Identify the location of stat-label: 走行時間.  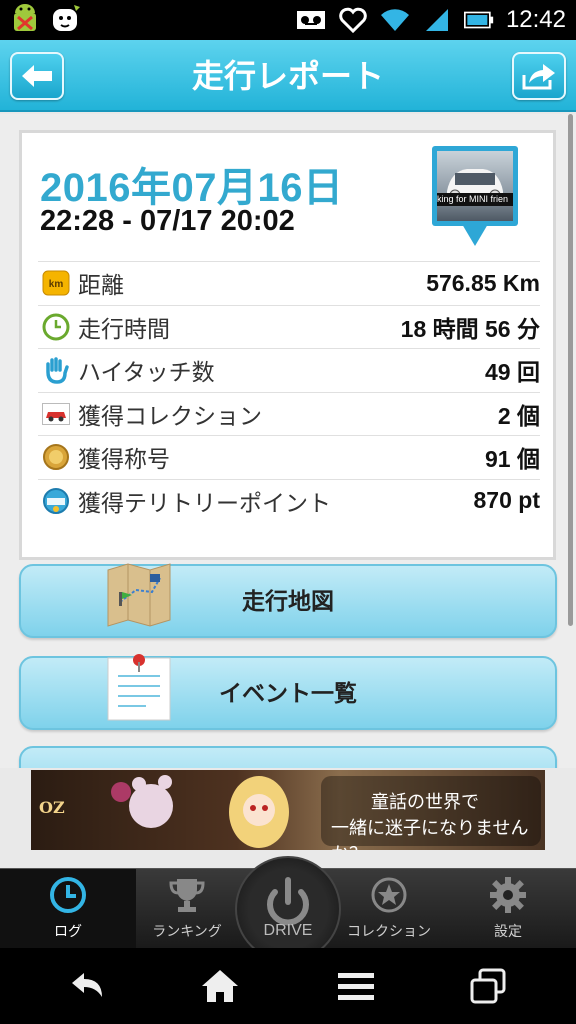
(124, 328).